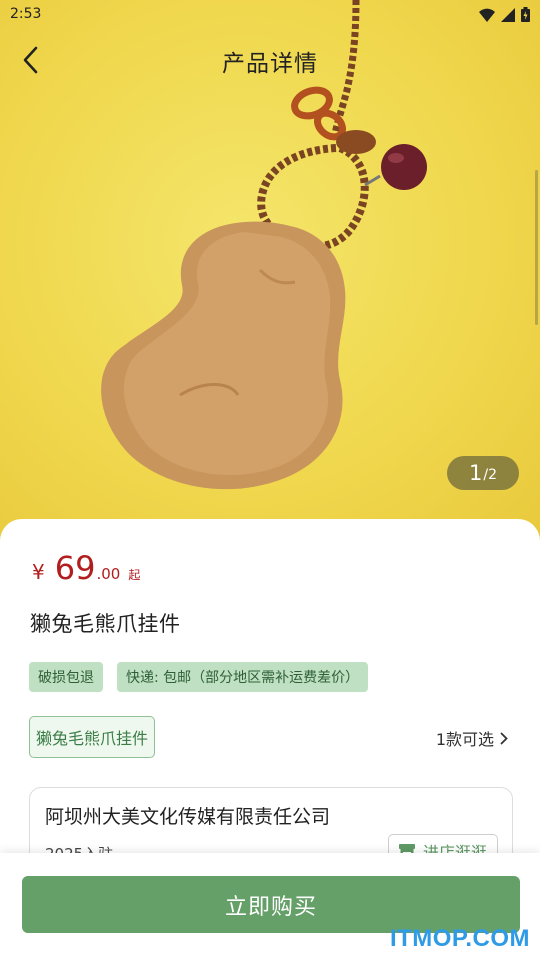 The image size is (540, 960). What do you see at coordinates (459, 938) in the screenshot?
I see `watermark: ITMOP.COM` at bounding box center [459, 938].